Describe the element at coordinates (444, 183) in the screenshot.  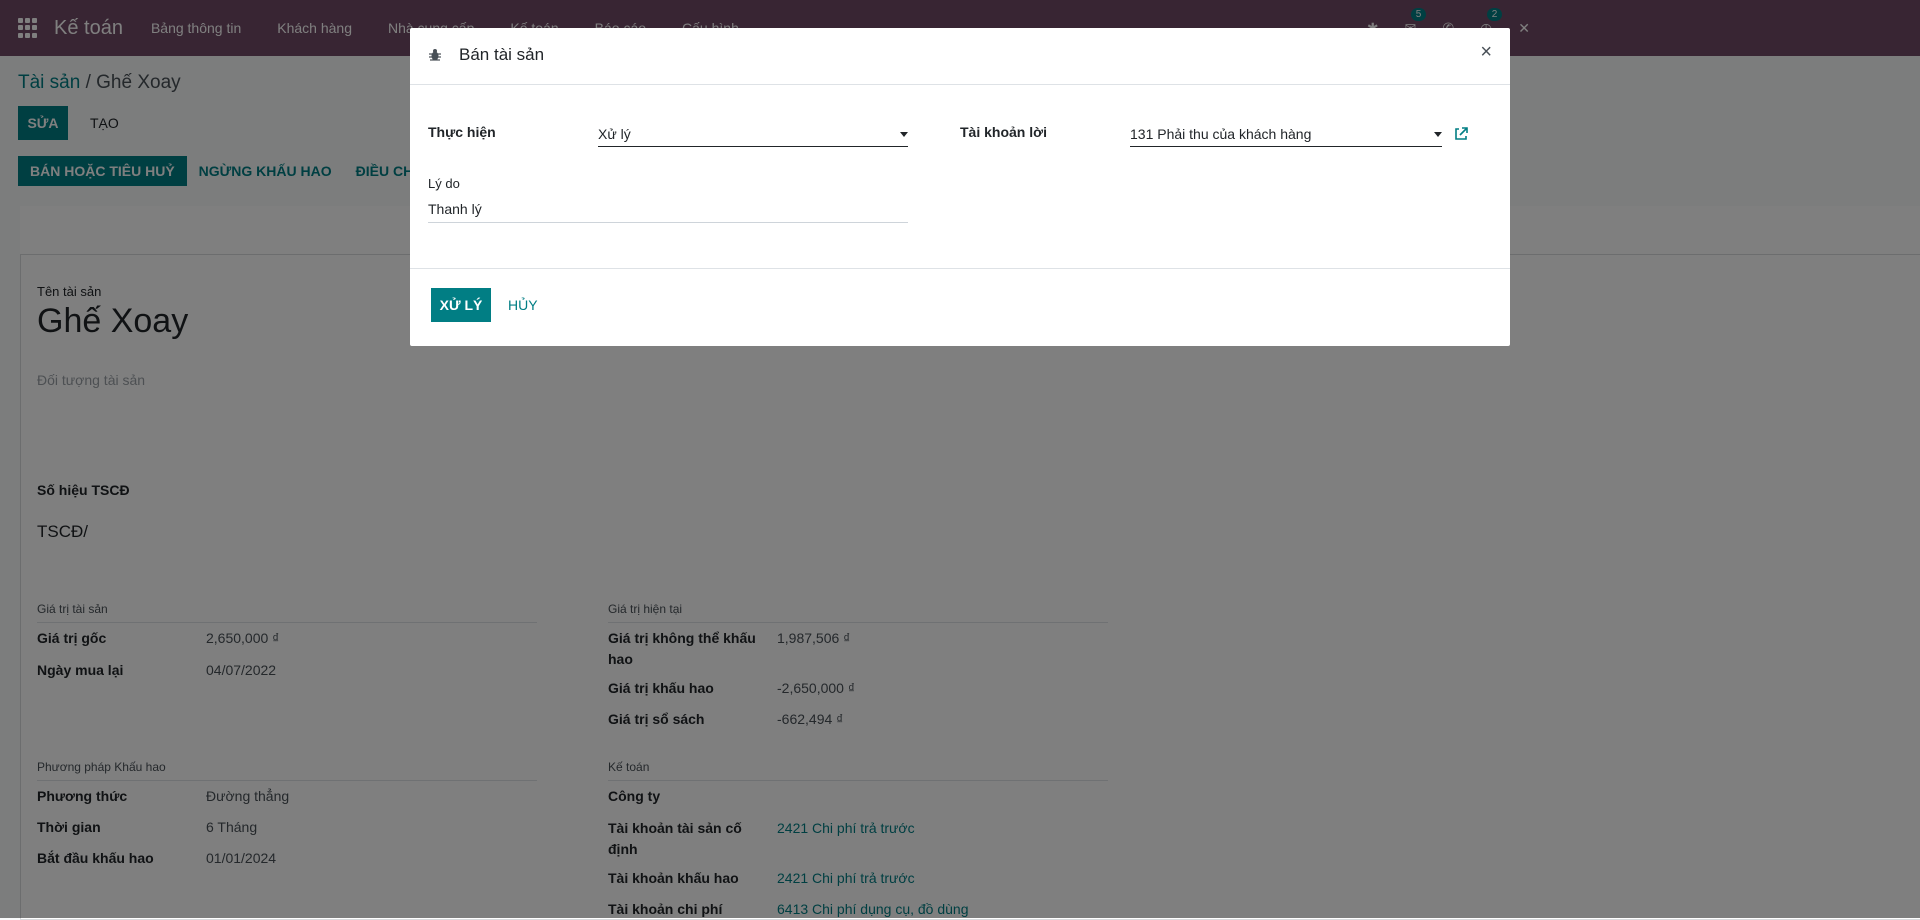
I see `reason-label: Lý do` at that location.